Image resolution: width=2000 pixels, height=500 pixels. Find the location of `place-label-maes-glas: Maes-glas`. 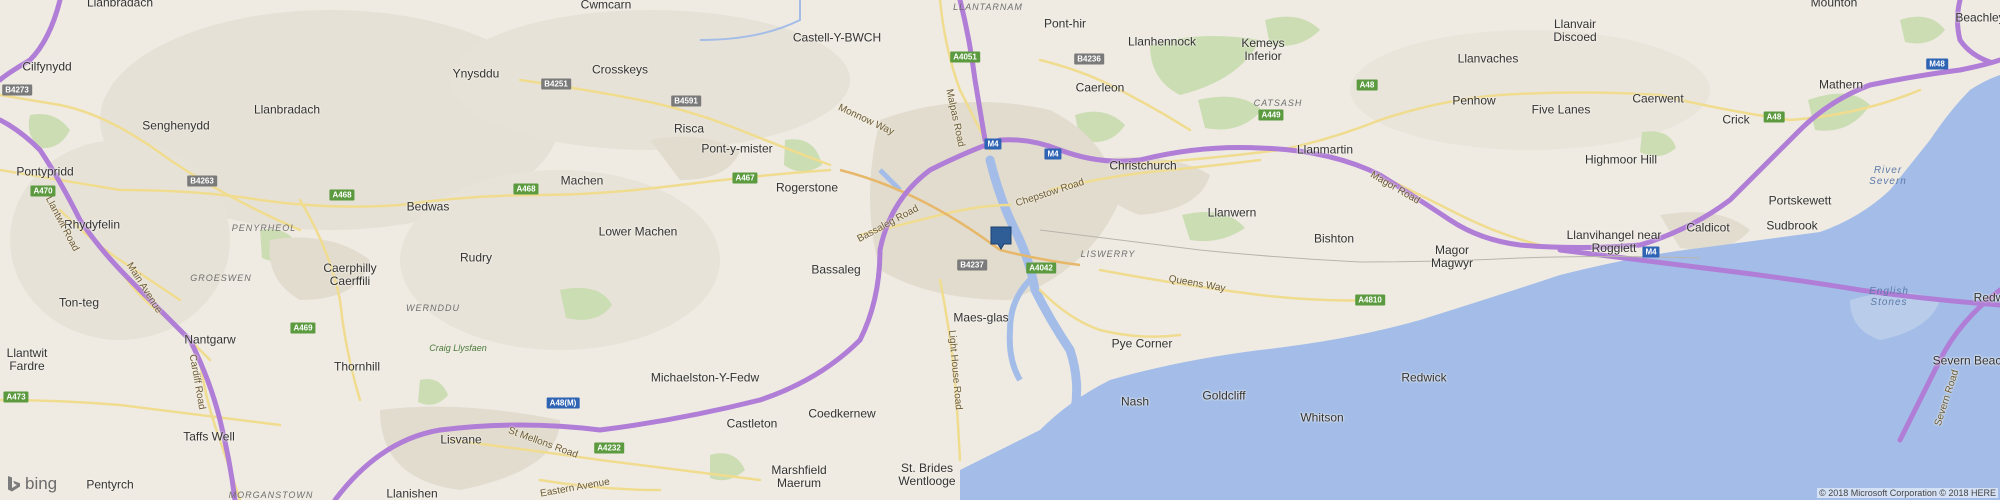

place-label-maes-glas: Maes-glas is located at coordinates (980, 318).